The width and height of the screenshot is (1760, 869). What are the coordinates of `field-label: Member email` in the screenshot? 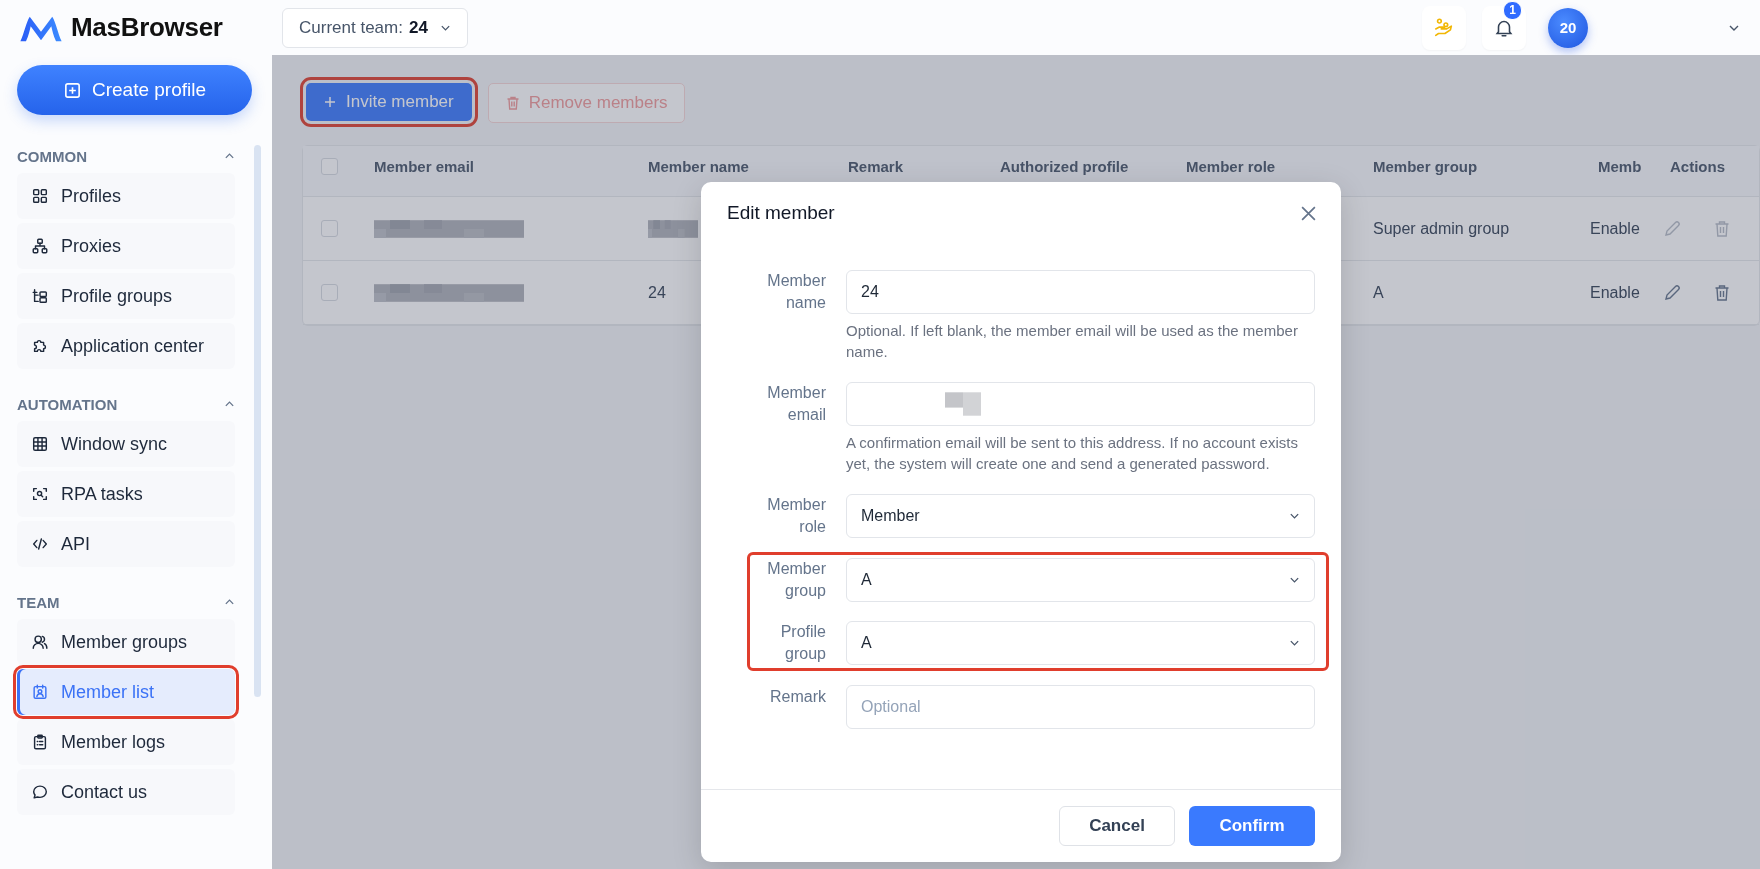 It's located at (796, 404).